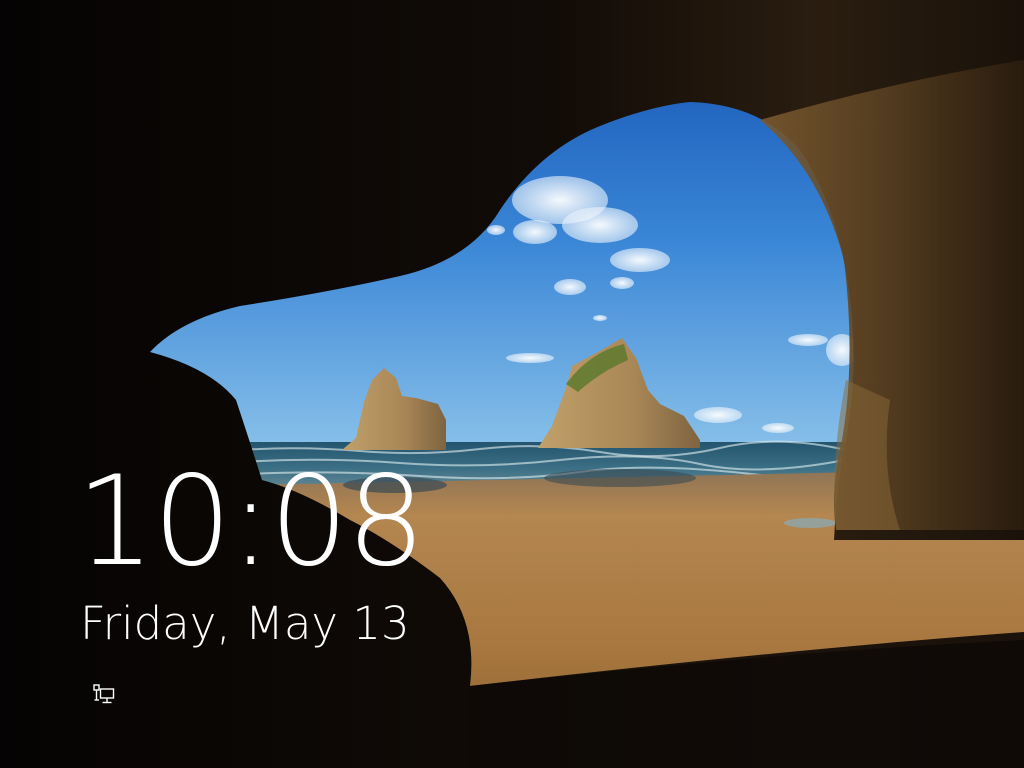  What do you see at coordinates (104, 694) in the screenshot?
I see `network-ethernet-icon` at bounding box center [104, 694].